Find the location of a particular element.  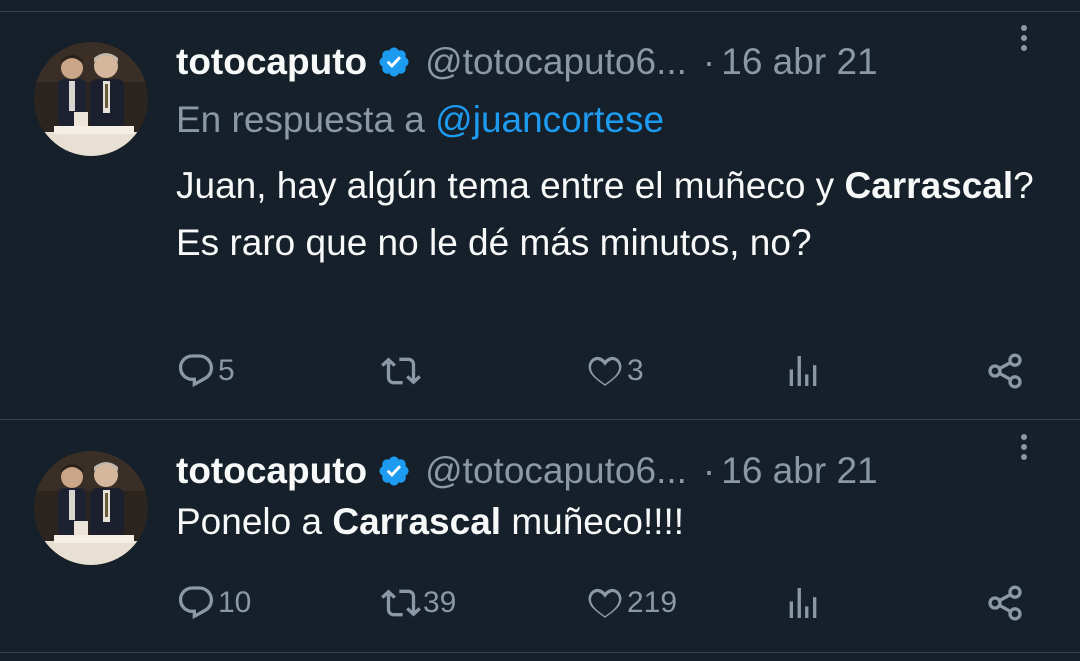

reply-count: 5 is located at coordinates (226, 370).